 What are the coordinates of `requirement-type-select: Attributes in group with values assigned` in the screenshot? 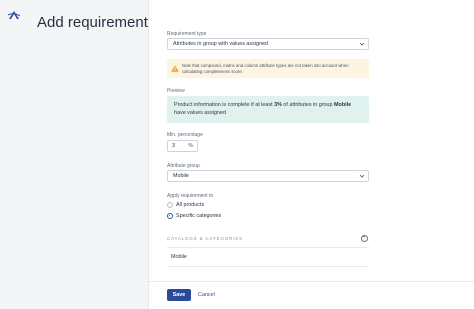 It's located at (268, 44).